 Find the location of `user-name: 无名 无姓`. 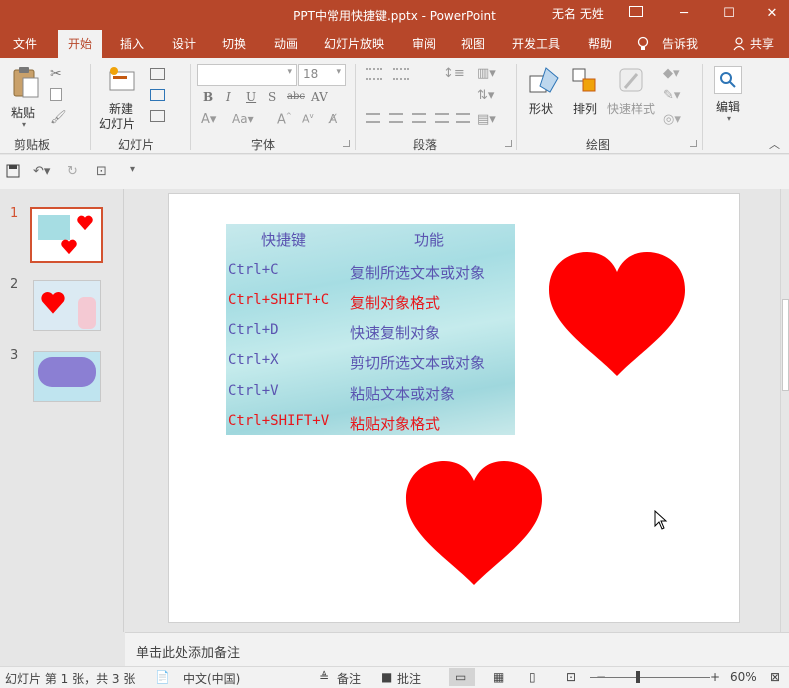

user-name: 无名 无姓 is located at coordinates (578, 13).